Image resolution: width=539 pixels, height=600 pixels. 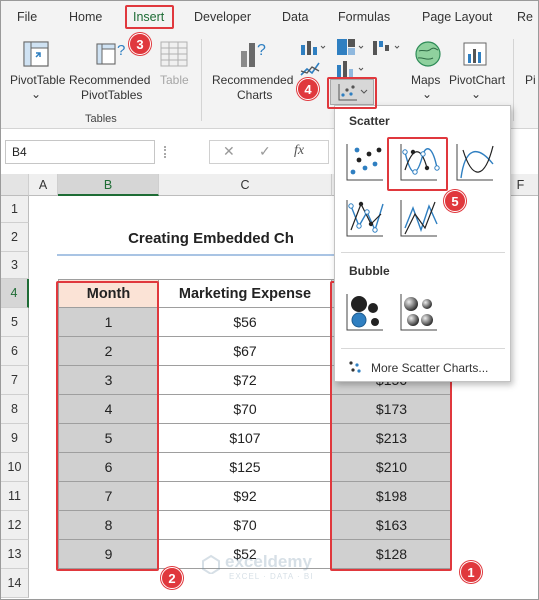 I want to click on row-header-9: 9, so click(x=15, y=438).